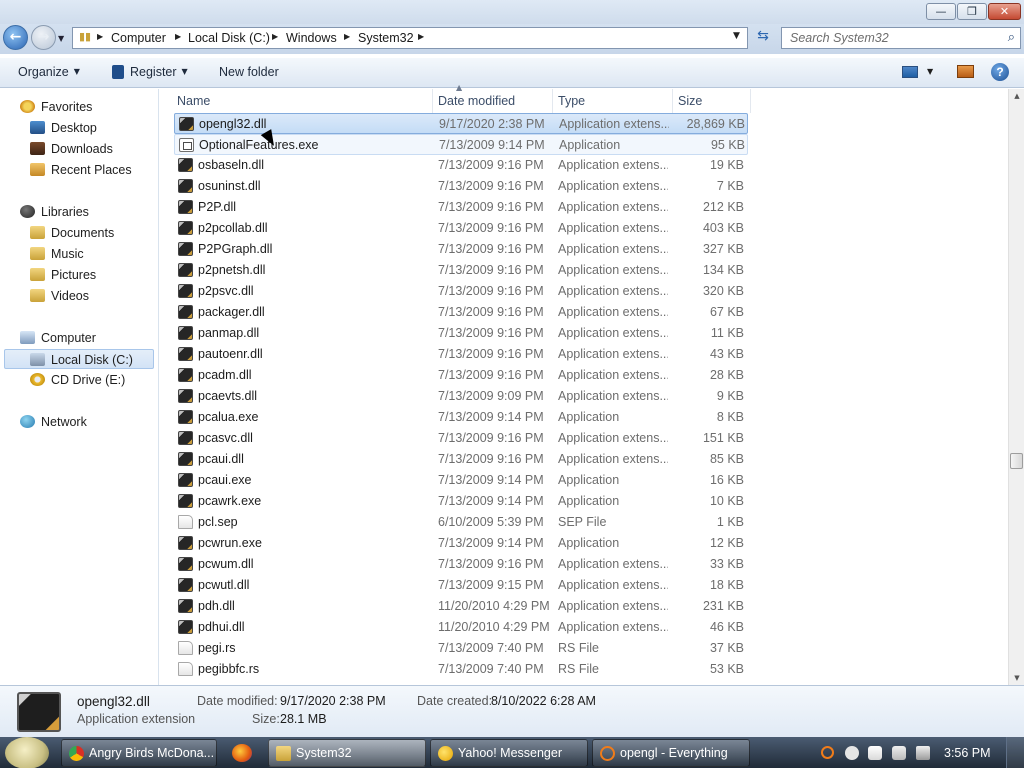 The width and height of the screenshot is (1024, 768). Describe the element at coordinates (1000, 72) in the screenshot. I see `help-icon: ?` at that location.